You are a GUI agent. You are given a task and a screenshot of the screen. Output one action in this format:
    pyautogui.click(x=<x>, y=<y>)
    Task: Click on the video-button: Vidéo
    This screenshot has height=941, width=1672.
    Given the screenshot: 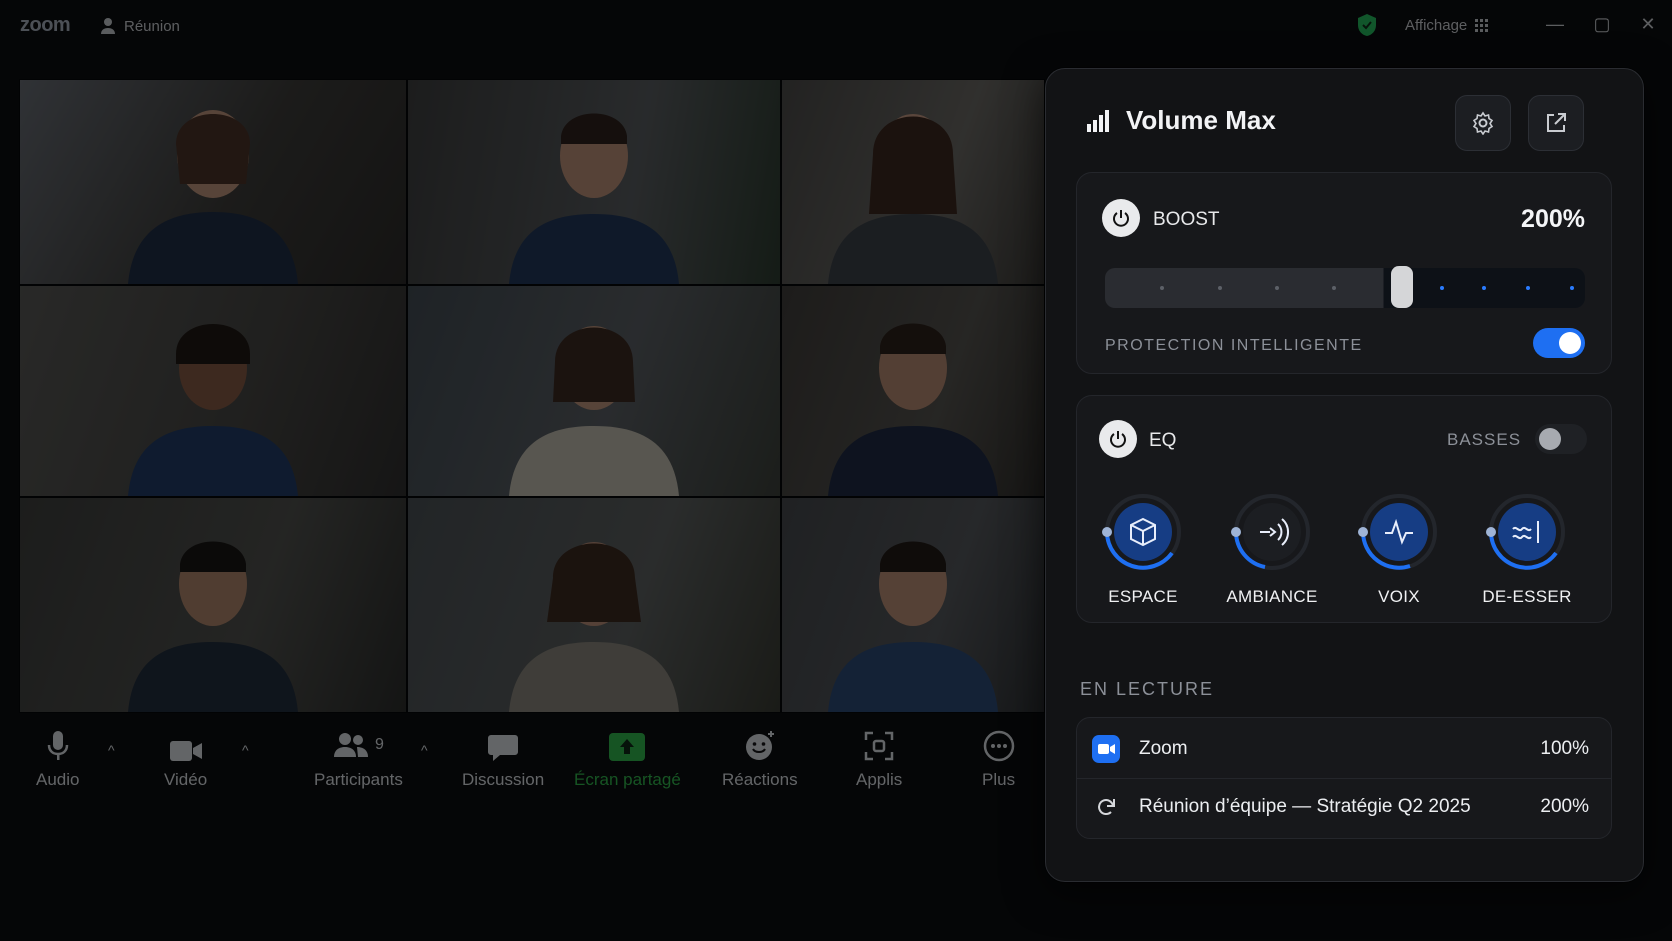 What is the action you would take?
    pyautogui.click(x=185, y=759)
    